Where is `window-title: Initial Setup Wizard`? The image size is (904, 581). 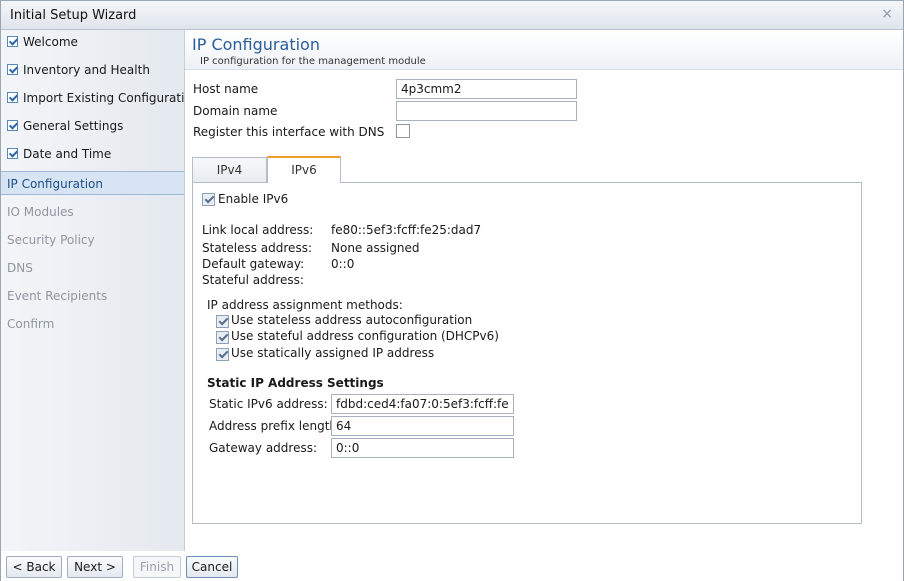 window-title: Initial Setup Wizard is located at coordinates (73, 15).